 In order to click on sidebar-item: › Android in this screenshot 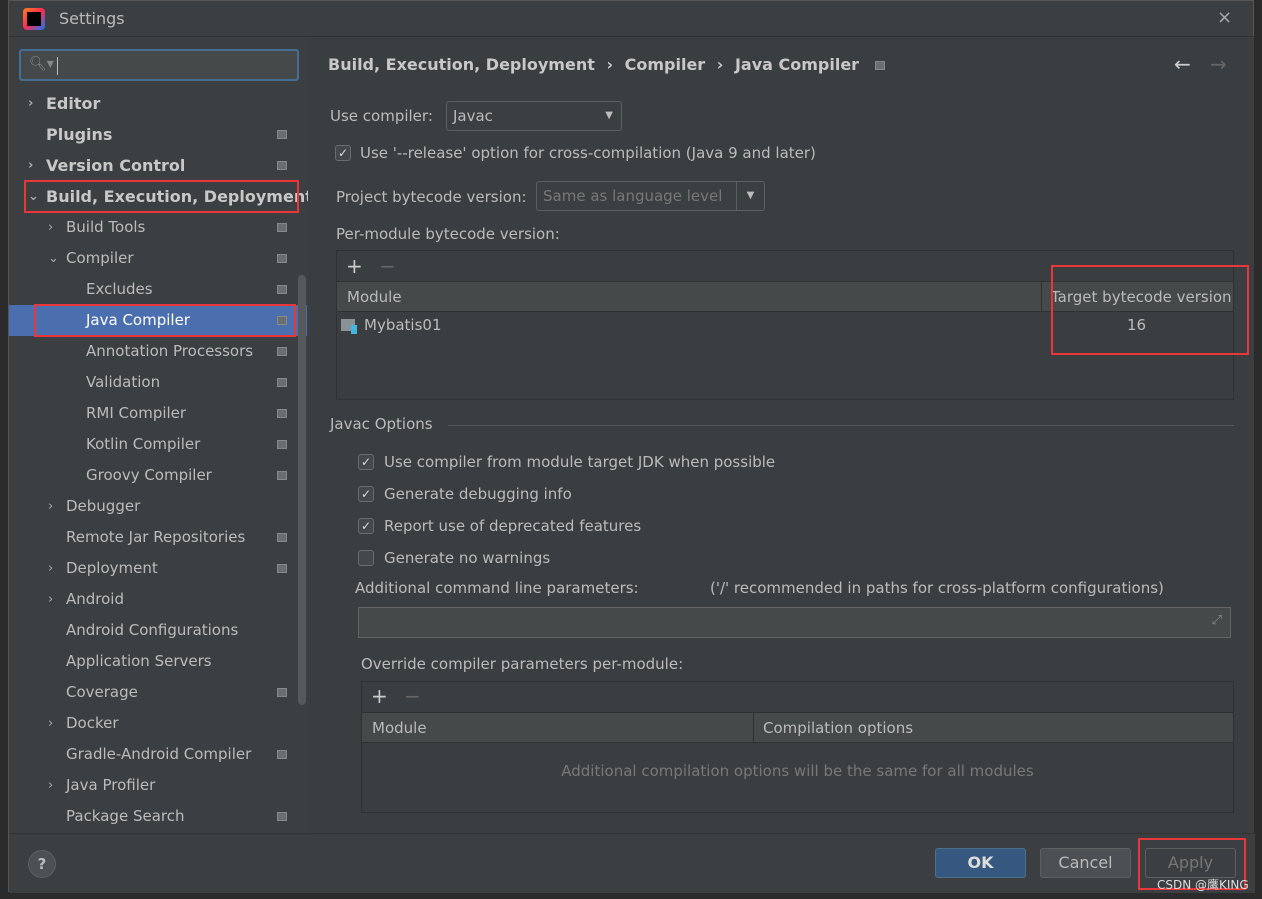, I will do `click(158, 599)`.